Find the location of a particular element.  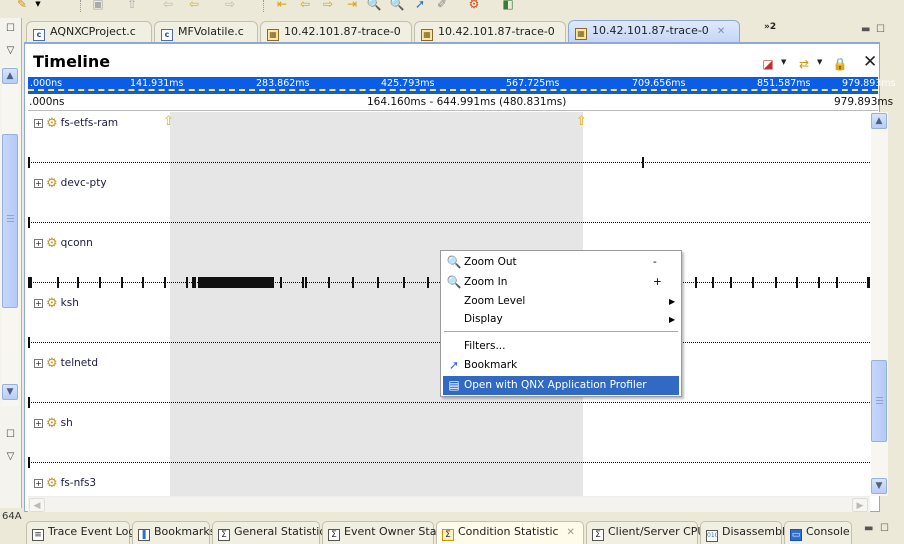

timeline-vertical-scrollbar: ▲ ▼ is located at coordinates (879, 304).